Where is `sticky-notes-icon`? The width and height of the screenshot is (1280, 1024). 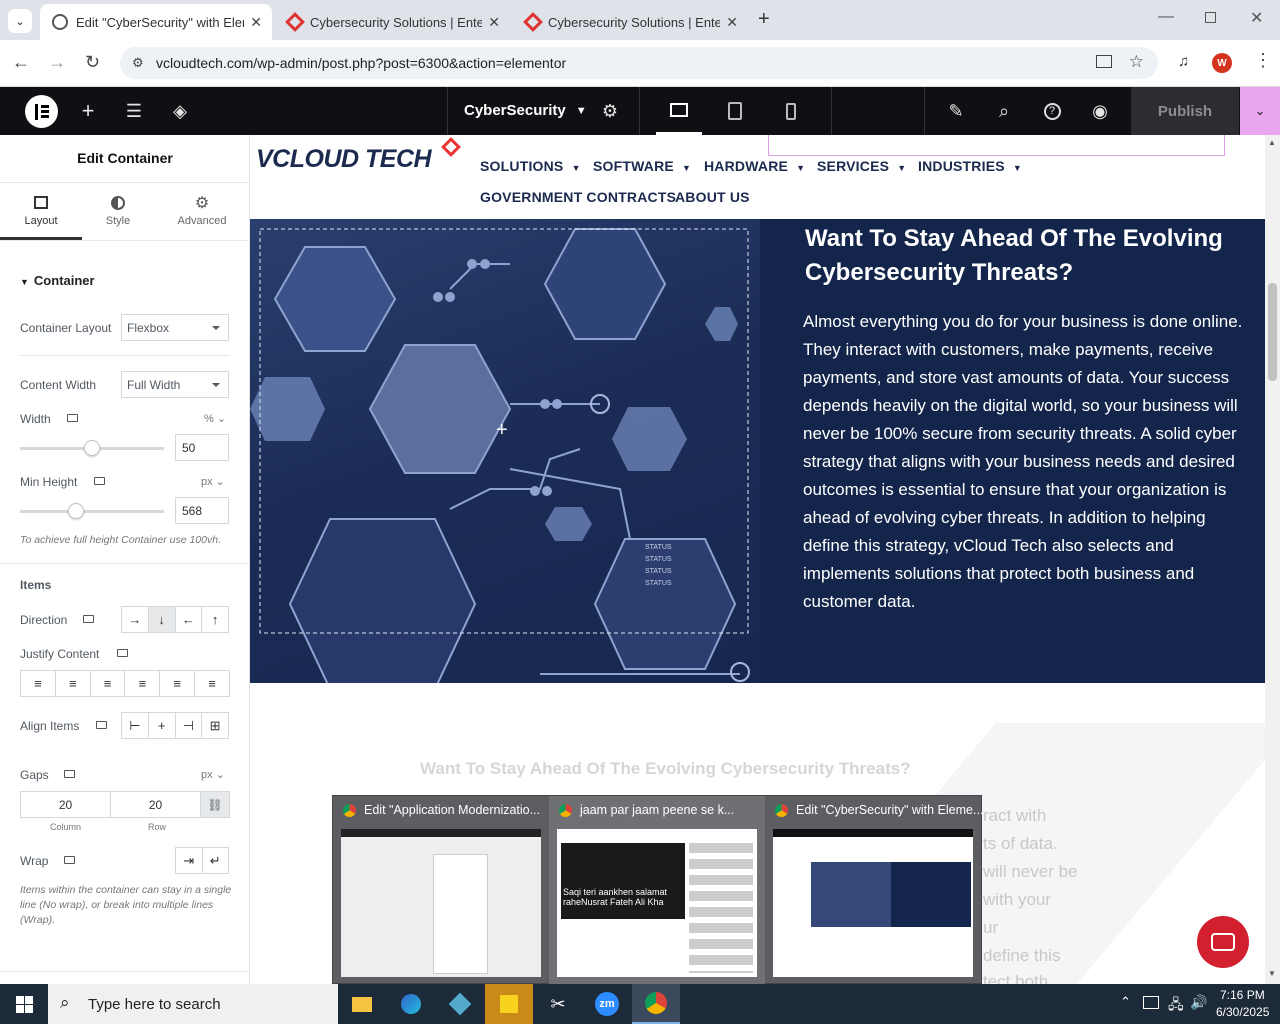 sticky-notes-icon is located at coordinates (509, 1004).